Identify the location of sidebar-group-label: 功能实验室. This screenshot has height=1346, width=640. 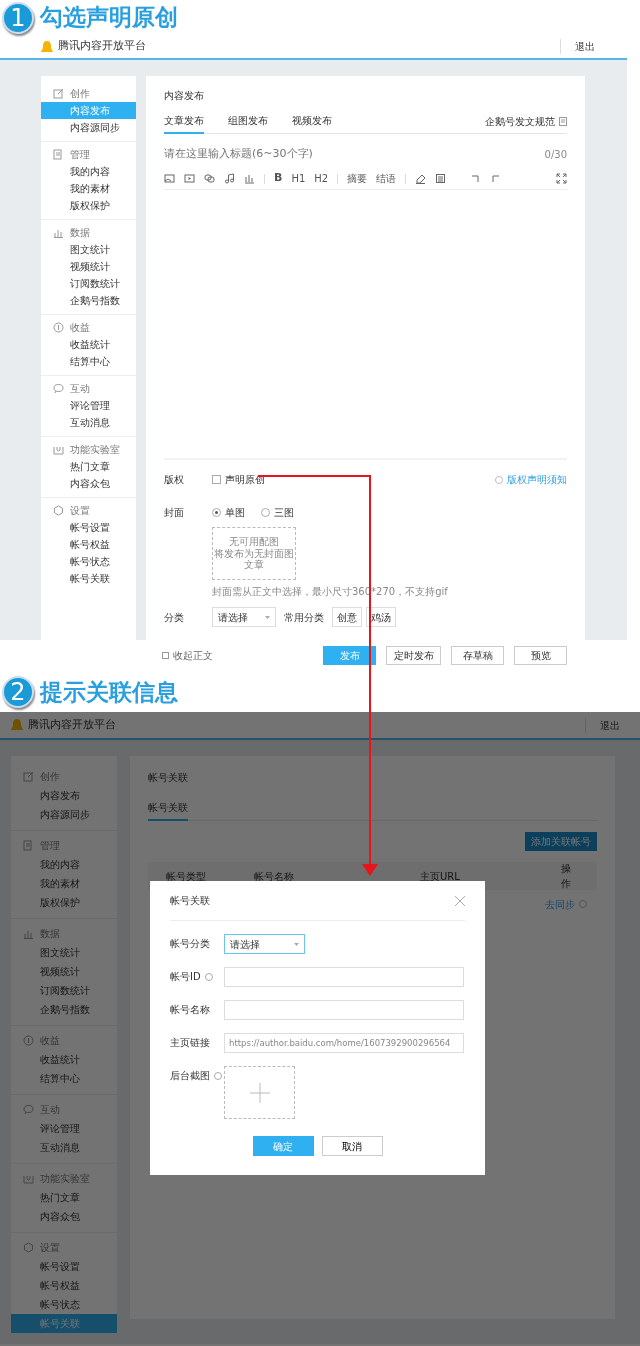
(95, 450).